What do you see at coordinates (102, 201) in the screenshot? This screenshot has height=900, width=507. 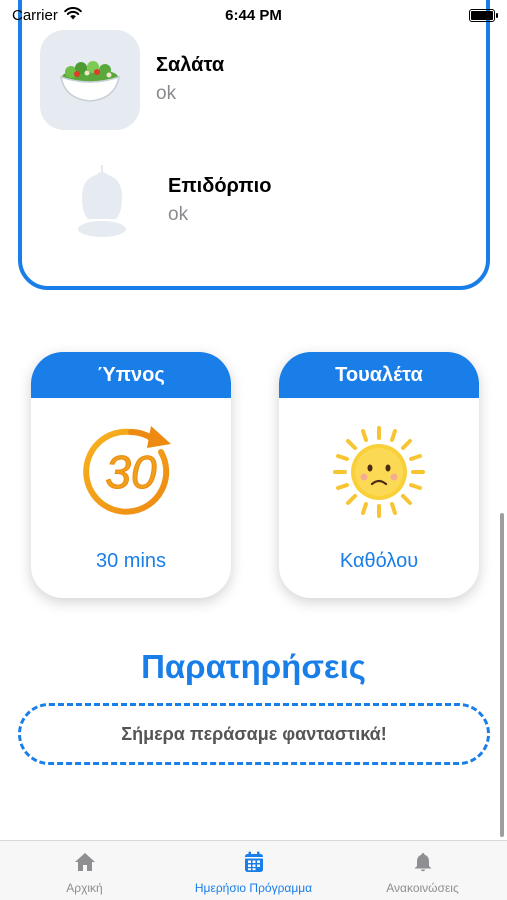 I see `dessert-placeholder-icon` at bounding box center [102, 201].